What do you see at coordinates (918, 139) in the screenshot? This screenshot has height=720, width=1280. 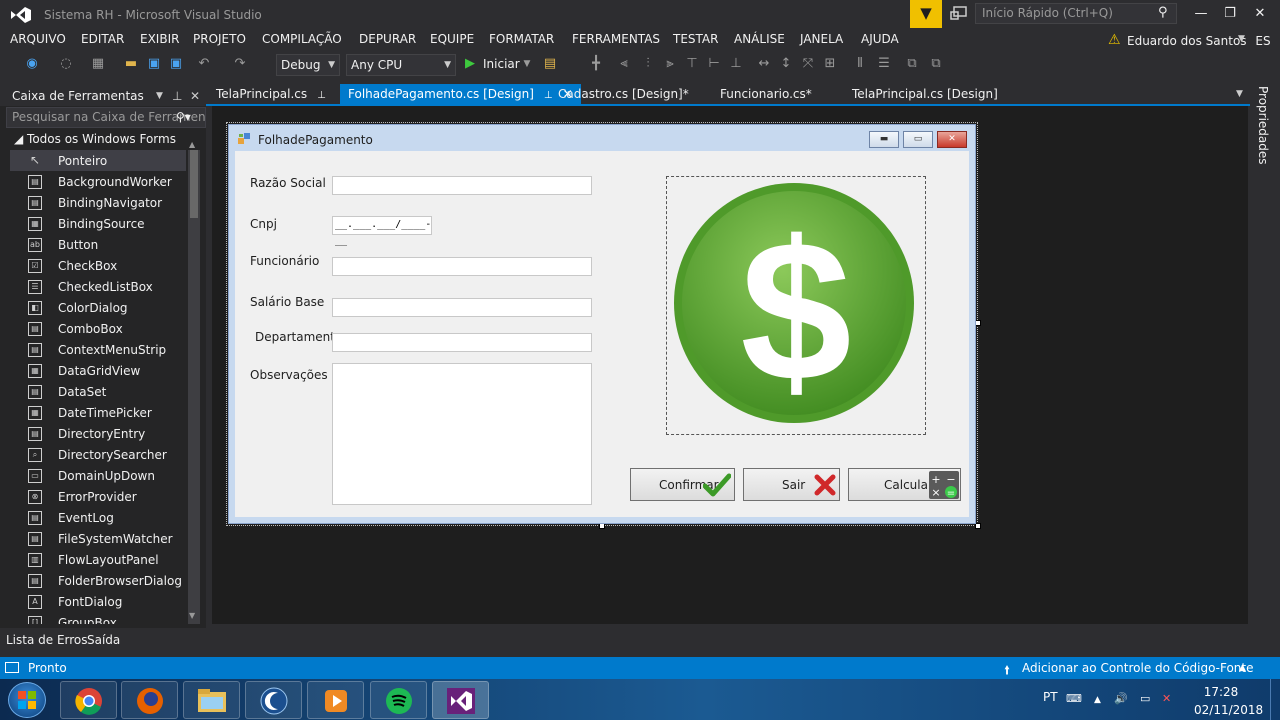 I see `form-maximize-button: ▭` at bounding box center [918, 139].